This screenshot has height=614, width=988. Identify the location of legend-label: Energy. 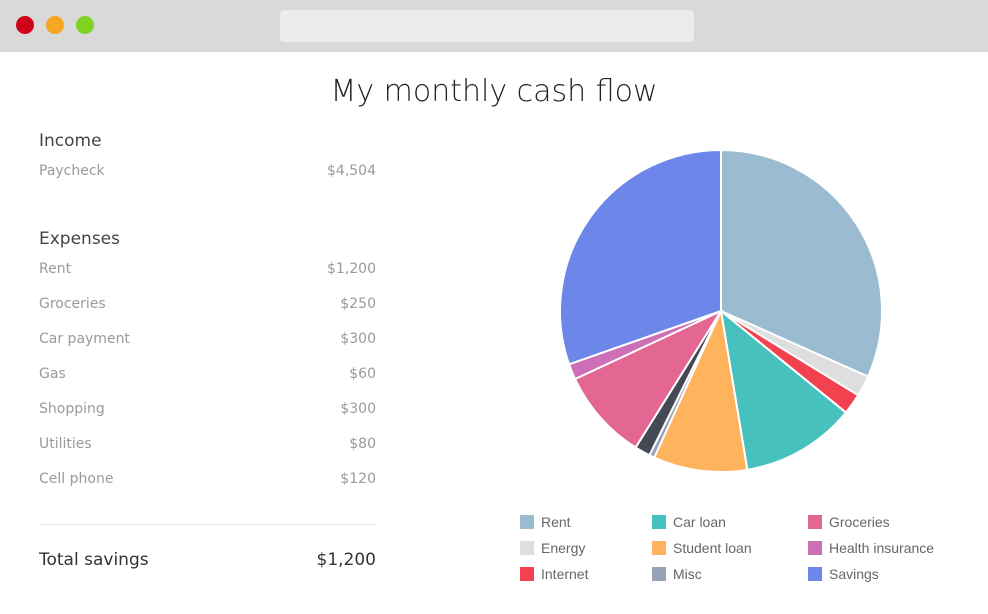
(563, 548).